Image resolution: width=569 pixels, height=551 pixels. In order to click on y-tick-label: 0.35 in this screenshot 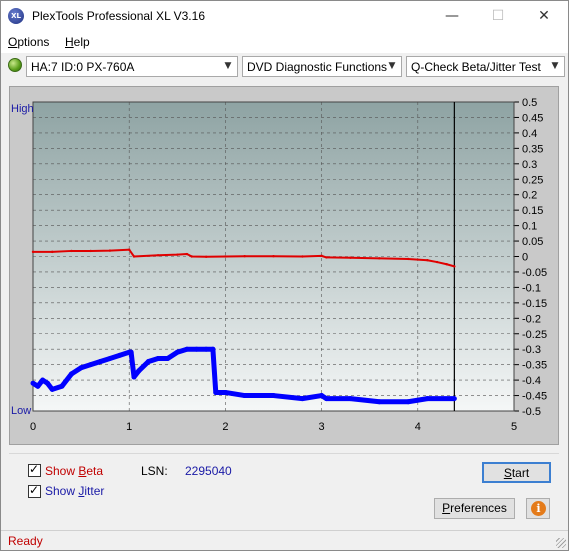, I will do `click(532, 149)`.